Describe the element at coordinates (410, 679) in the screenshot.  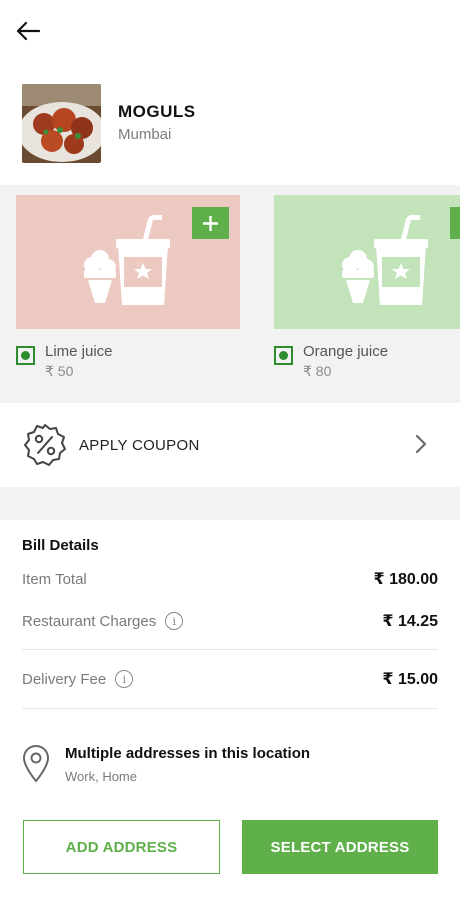
I see `bill-row-value: ₹ 15.00` at that location.